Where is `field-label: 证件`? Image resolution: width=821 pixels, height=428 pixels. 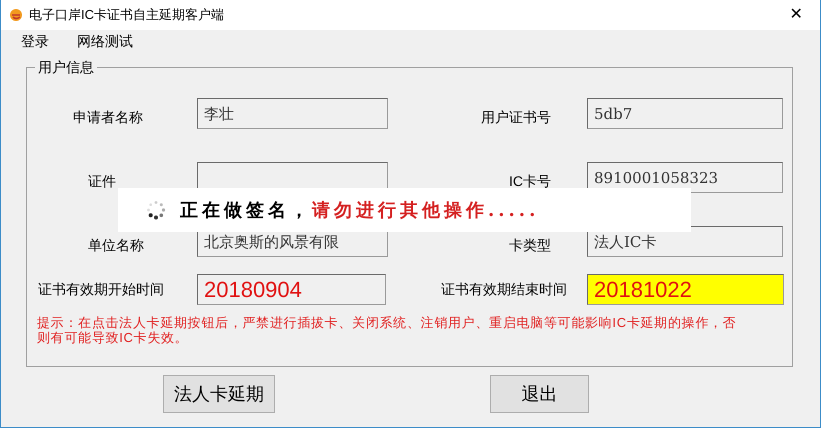 field-label: 证件 is located at coordinates (102, 181).